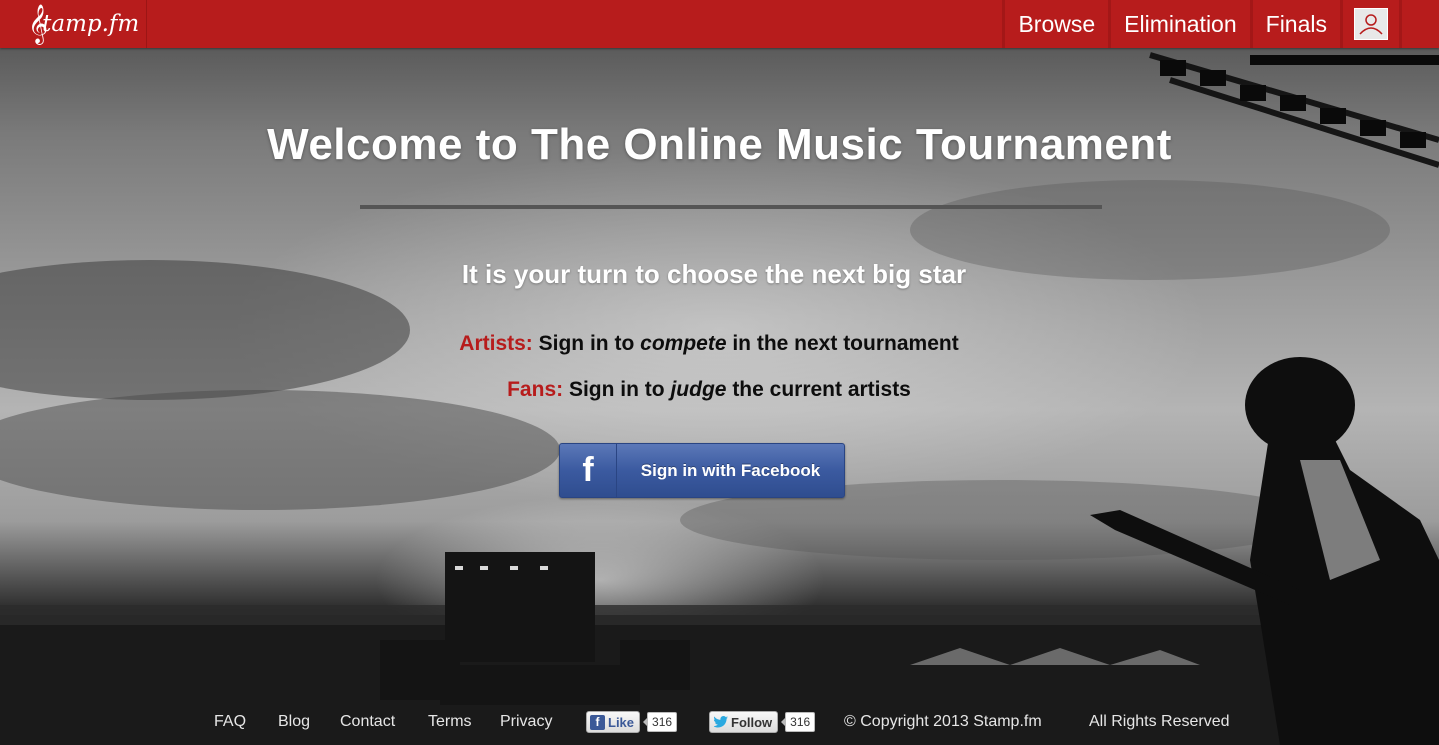 The height and width of the screenshot is (745, 1439). I want to click on footer-link-blog: Blog, so click(294, 722).